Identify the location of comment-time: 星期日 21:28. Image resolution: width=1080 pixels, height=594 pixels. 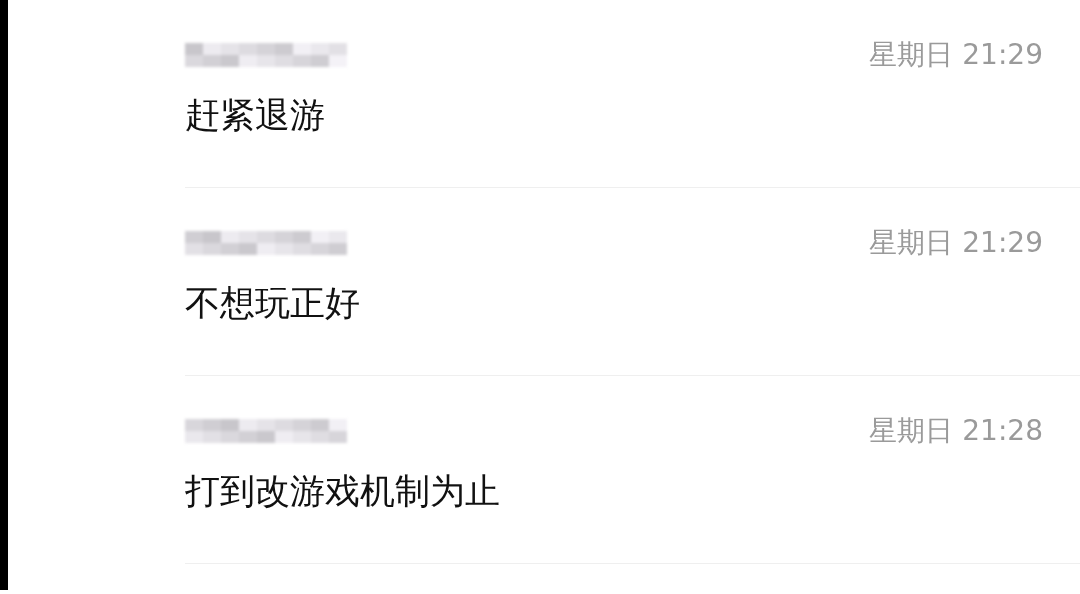
(956, 431).